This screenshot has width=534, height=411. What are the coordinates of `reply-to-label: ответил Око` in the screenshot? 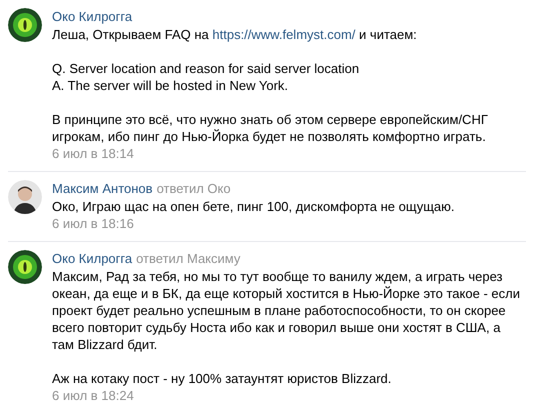 It's located at (193, 188).